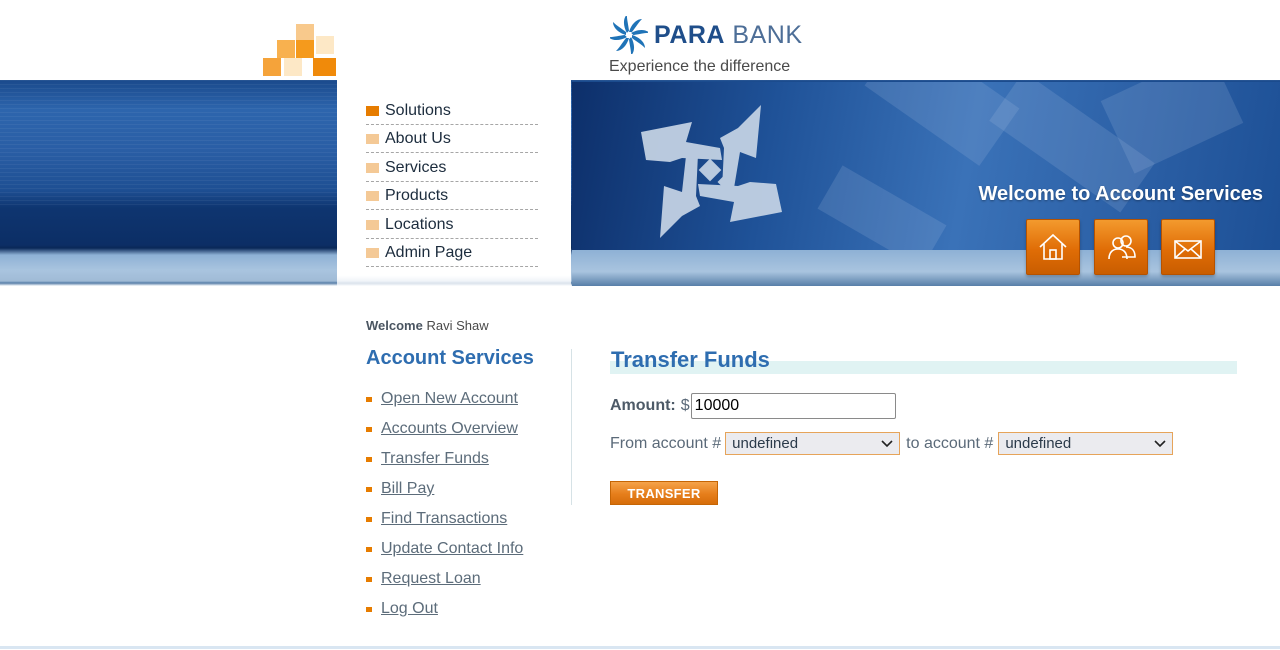 The height and width of the screenshot is (650, 1280). What do you see at coordinates (690, 359) in the screenshot?
I see `page-title: Transfer Funds` at bounding box center [690, 359].